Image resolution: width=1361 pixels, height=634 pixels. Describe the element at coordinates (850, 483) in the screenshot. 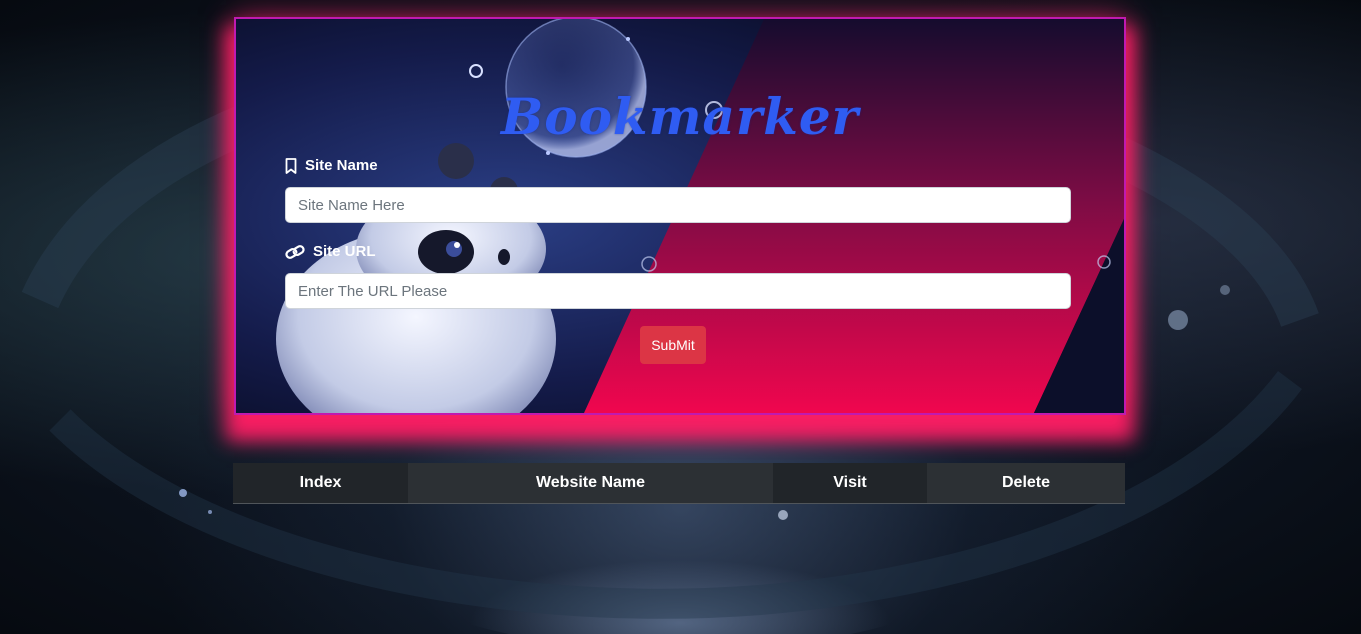

I see `header-visit: Visit` at that location.